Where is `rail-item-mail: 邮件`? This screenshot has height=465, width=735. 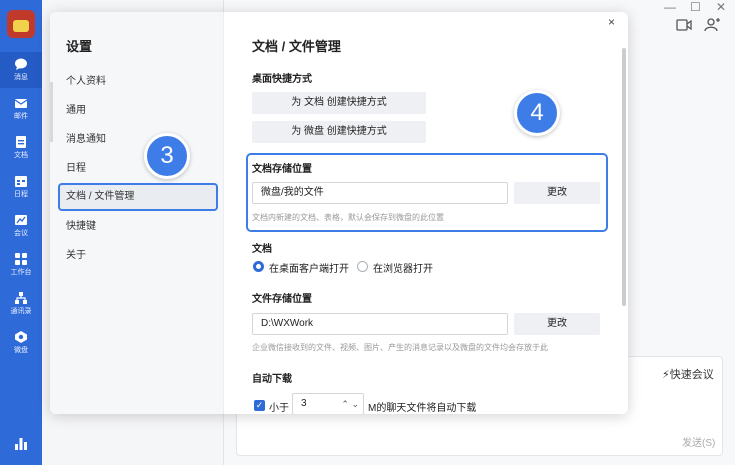
rail-item-mail: 邮件 is located at coordinates (21, 109).